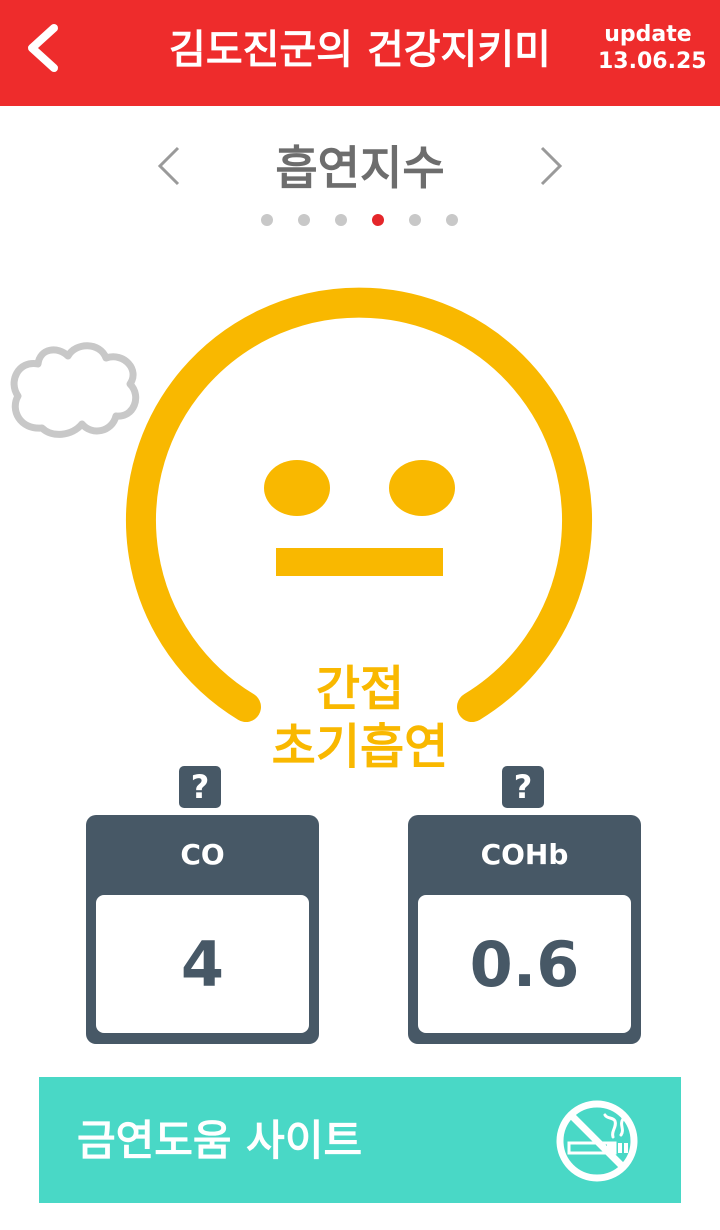 Image resolution: width=720 pixels, height=1230 pixels. I want to click on mouth, so click(359, 562).